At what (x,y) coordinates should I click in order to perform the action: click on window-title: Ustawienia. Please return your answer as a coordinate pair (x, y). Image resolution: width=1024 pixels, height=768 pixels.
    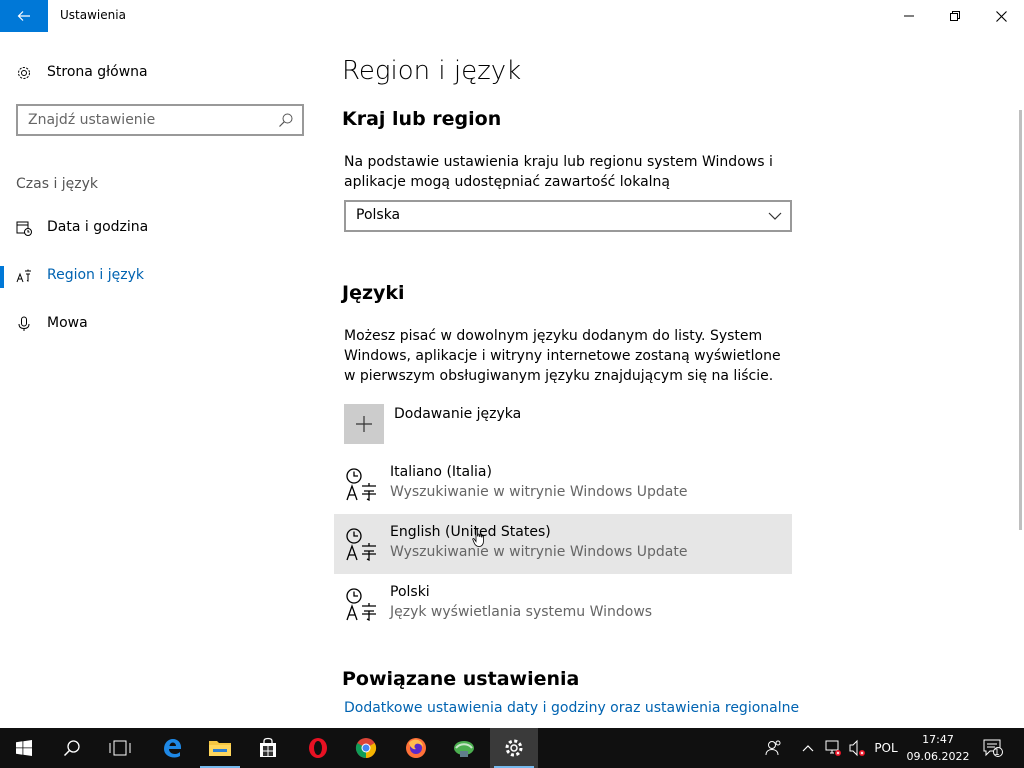
    Looking at the image, I should click on (93, 15).